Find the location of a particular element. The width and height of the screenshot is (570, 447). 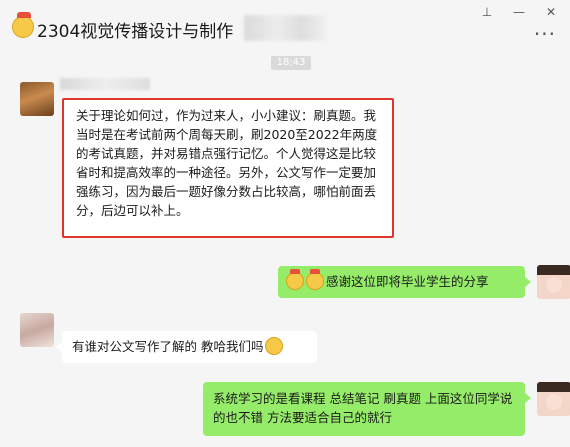

timestamp: 18:43 is located at coordinates (291, 63).